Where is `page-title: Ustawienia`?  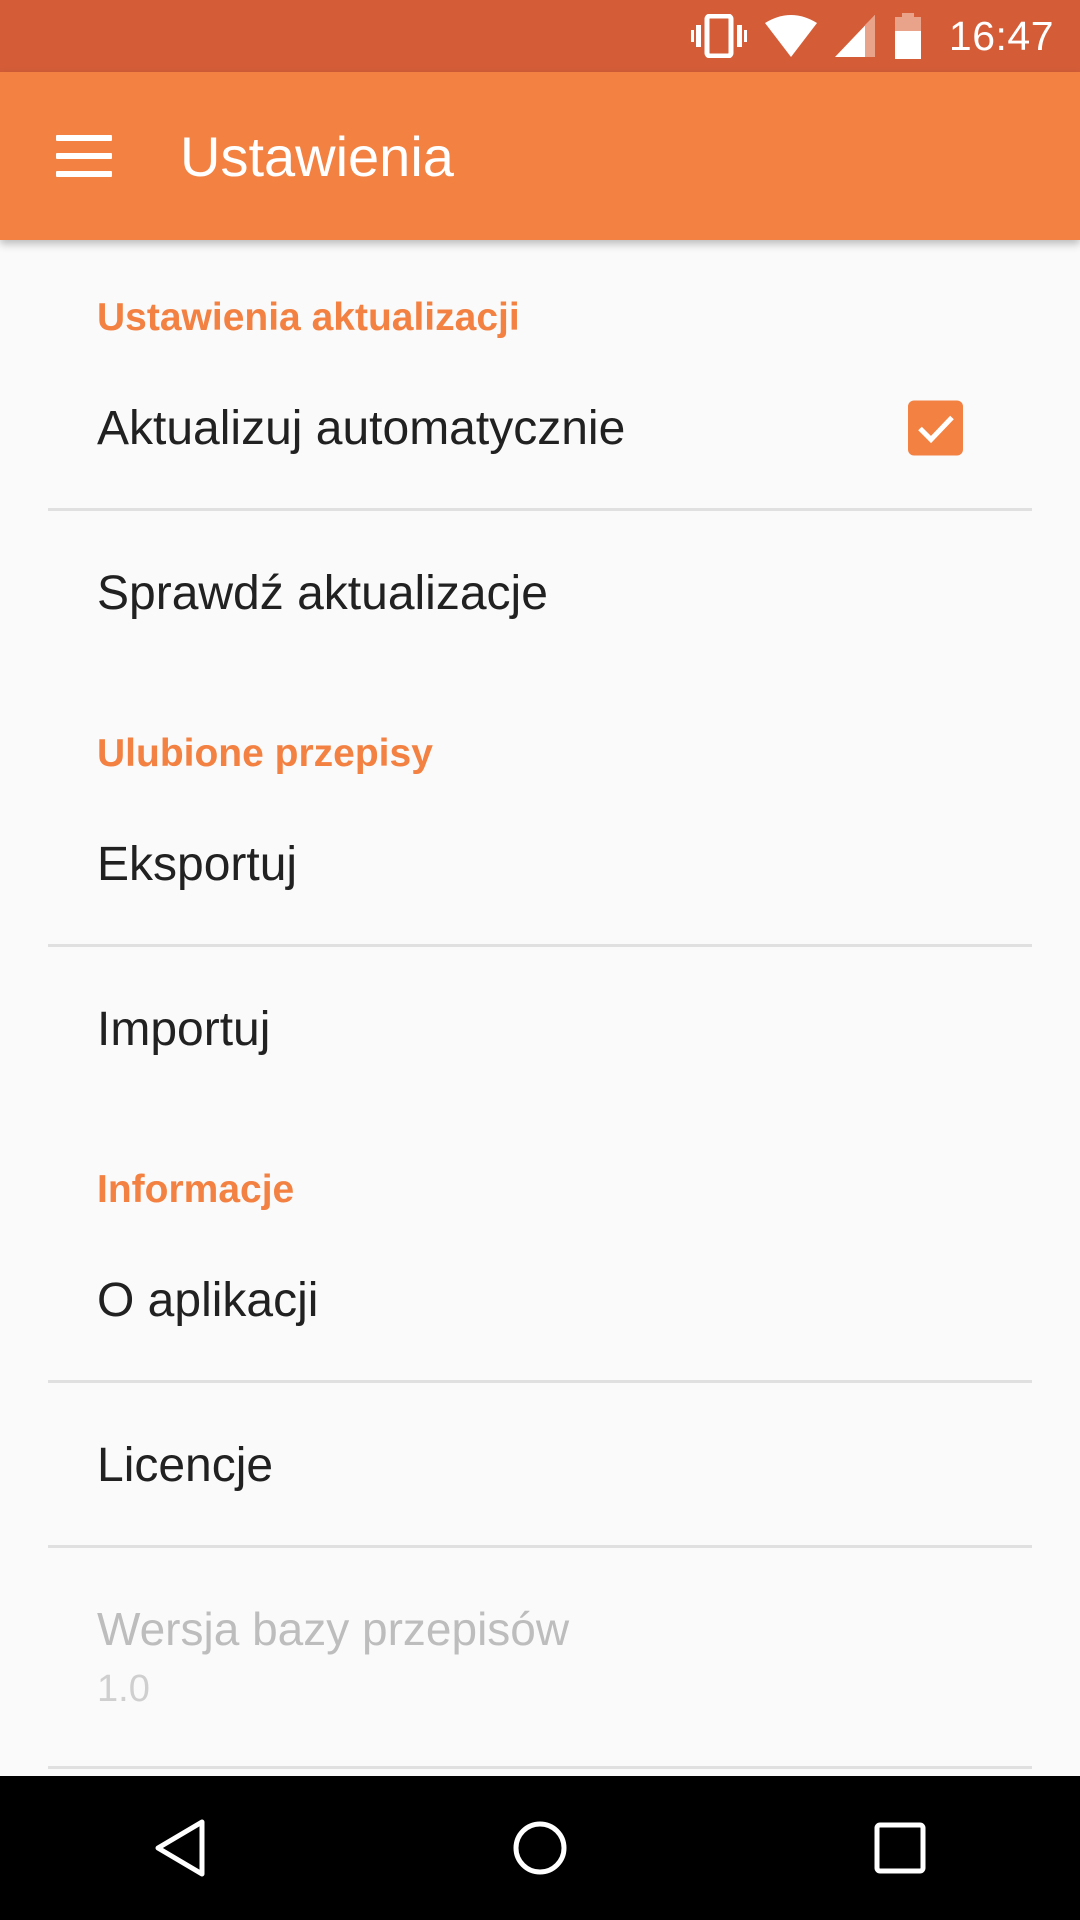
page-title: Ustawienia is located at coordinates (317, 156).